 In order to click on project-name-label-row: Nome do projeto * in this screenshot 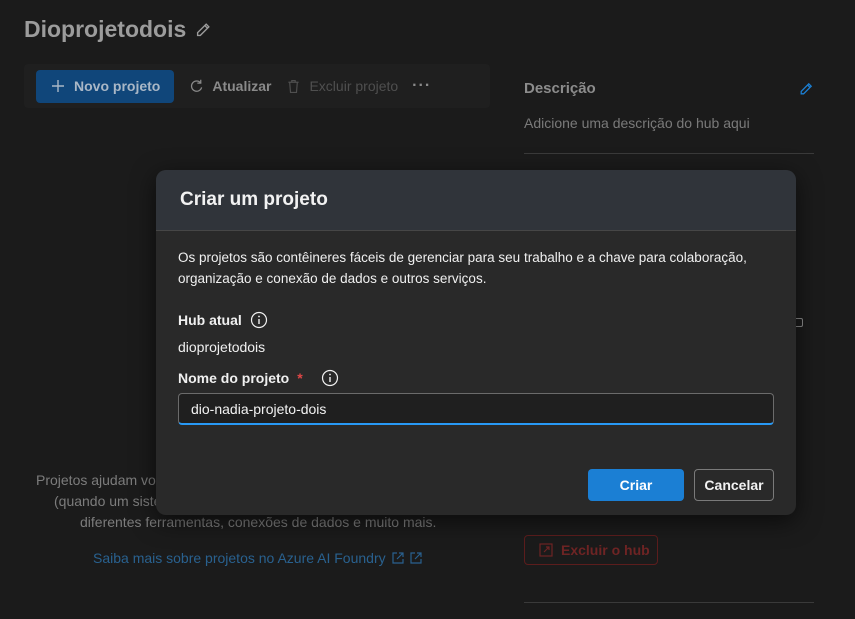, I will do `click(476, 378)`.